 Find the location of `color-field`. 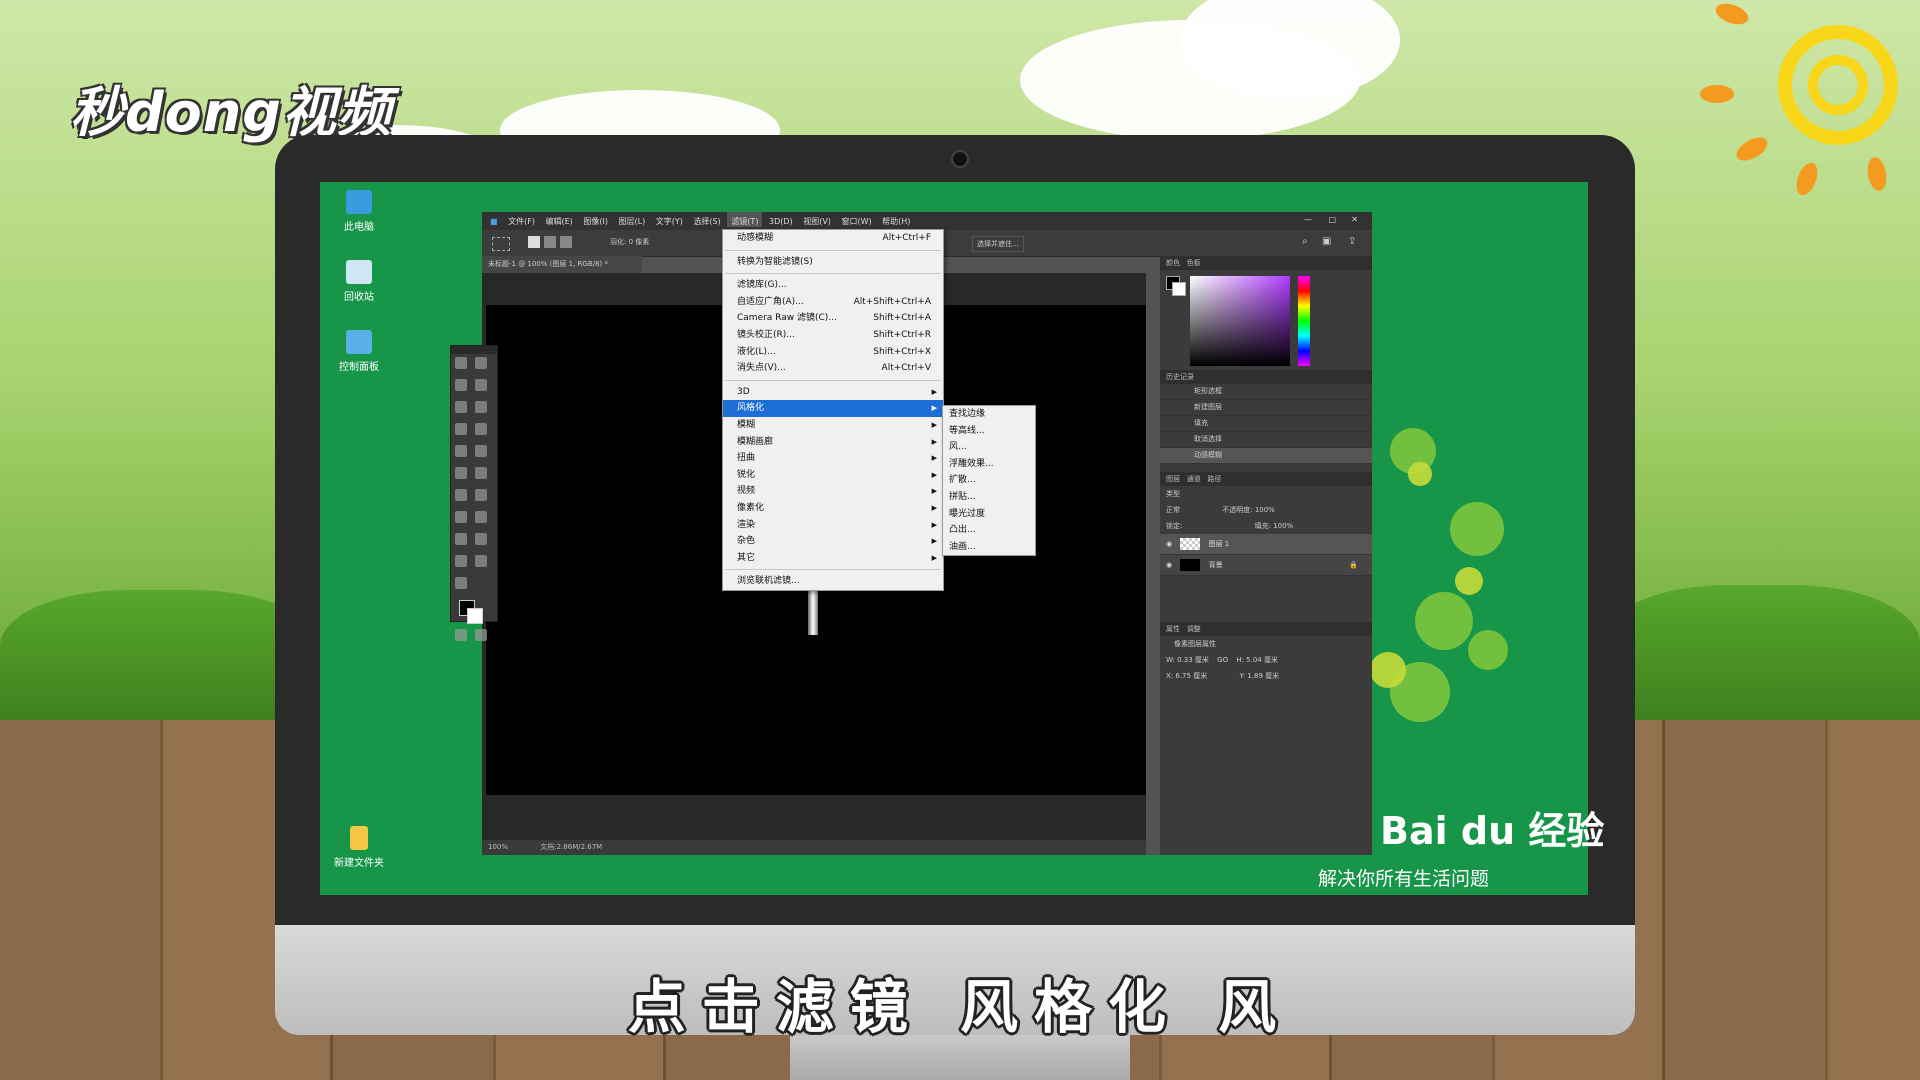

color-field is located at coordinates (1240, 321).